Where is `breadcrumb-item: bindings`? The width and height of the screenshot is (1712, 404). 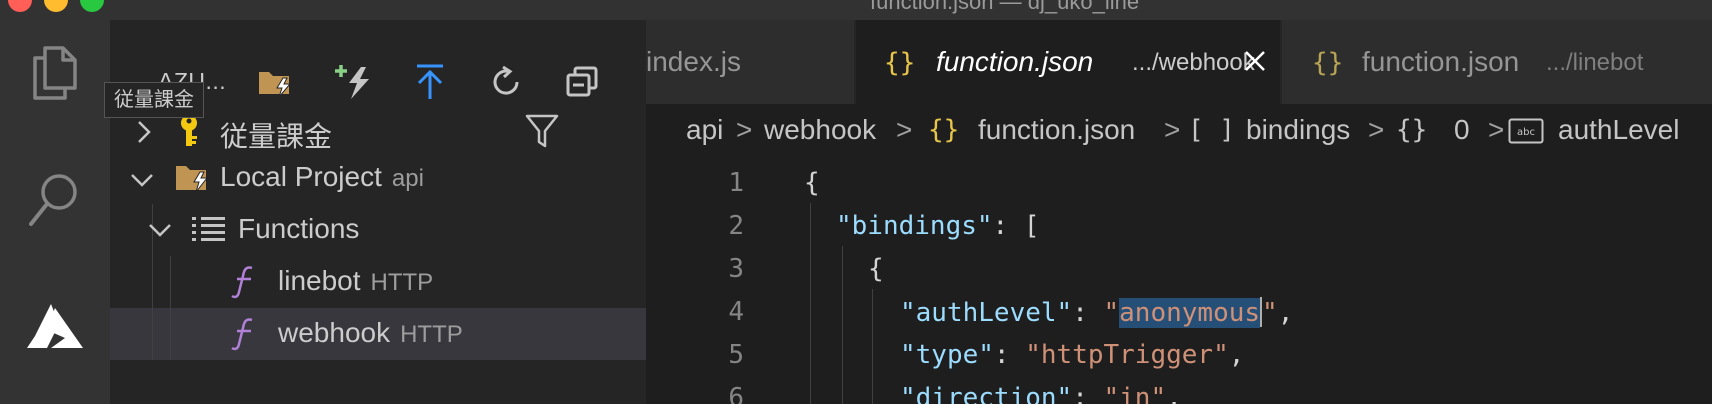 breadcrumb-item: bindings is located at coordinates (1298, 130).